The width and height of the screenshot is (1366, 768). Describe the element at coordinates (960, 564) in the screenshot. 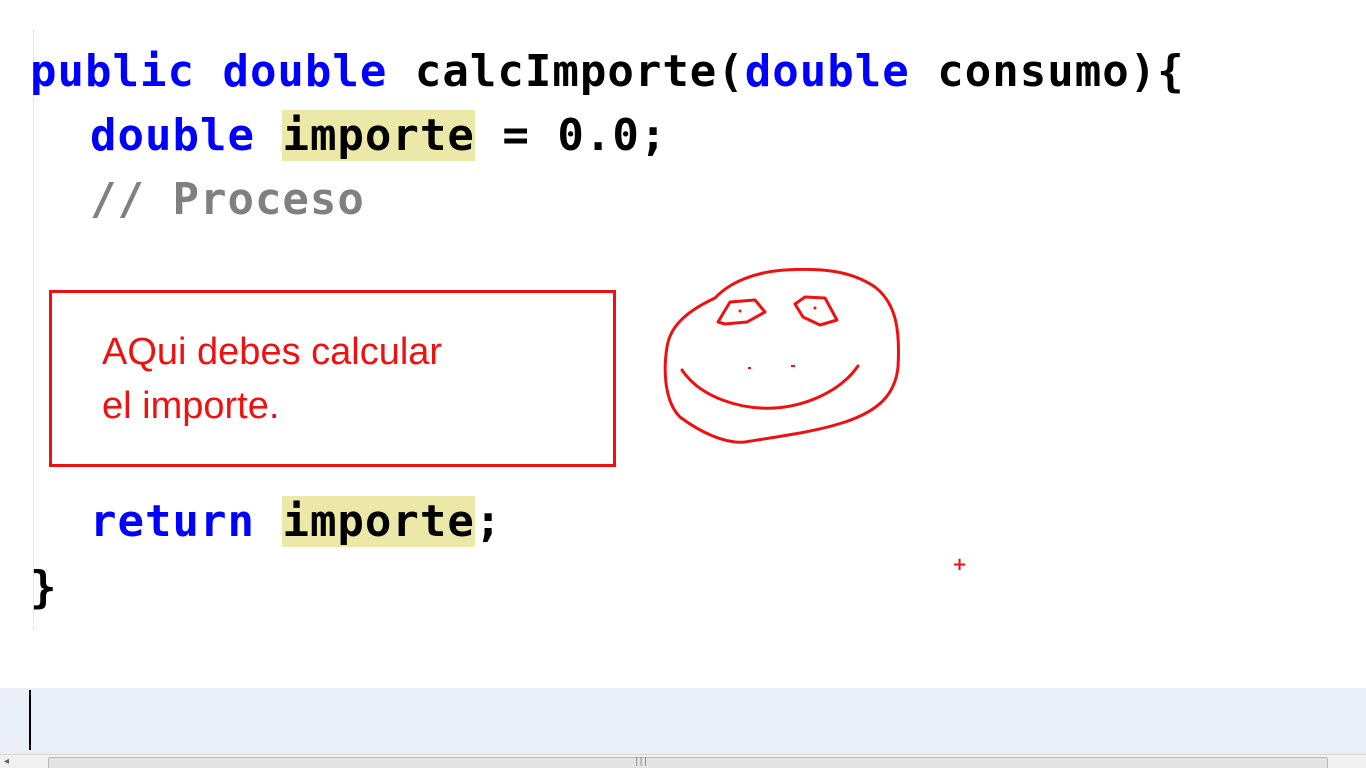

I see `crosshair-cursor-icon: +` at that location.